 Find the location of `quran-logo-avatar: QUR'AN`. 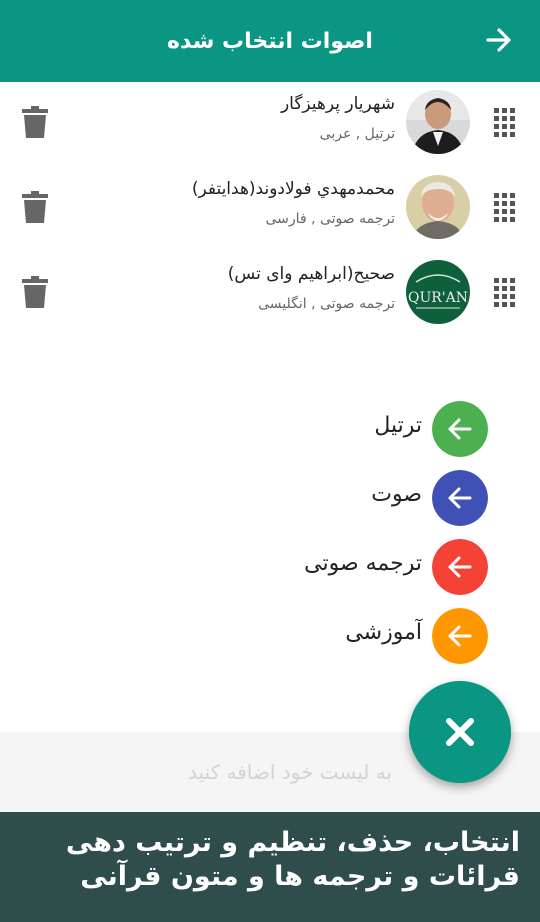

quran-logo-avatar: QUR'AN is located at coordinates (438, 292).